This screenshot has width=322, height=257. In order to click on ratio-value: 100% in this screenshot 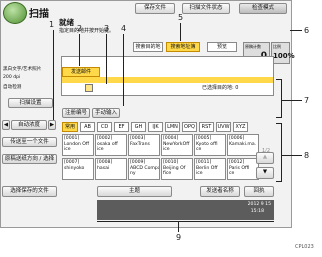, I will do `click(284, 56)`.